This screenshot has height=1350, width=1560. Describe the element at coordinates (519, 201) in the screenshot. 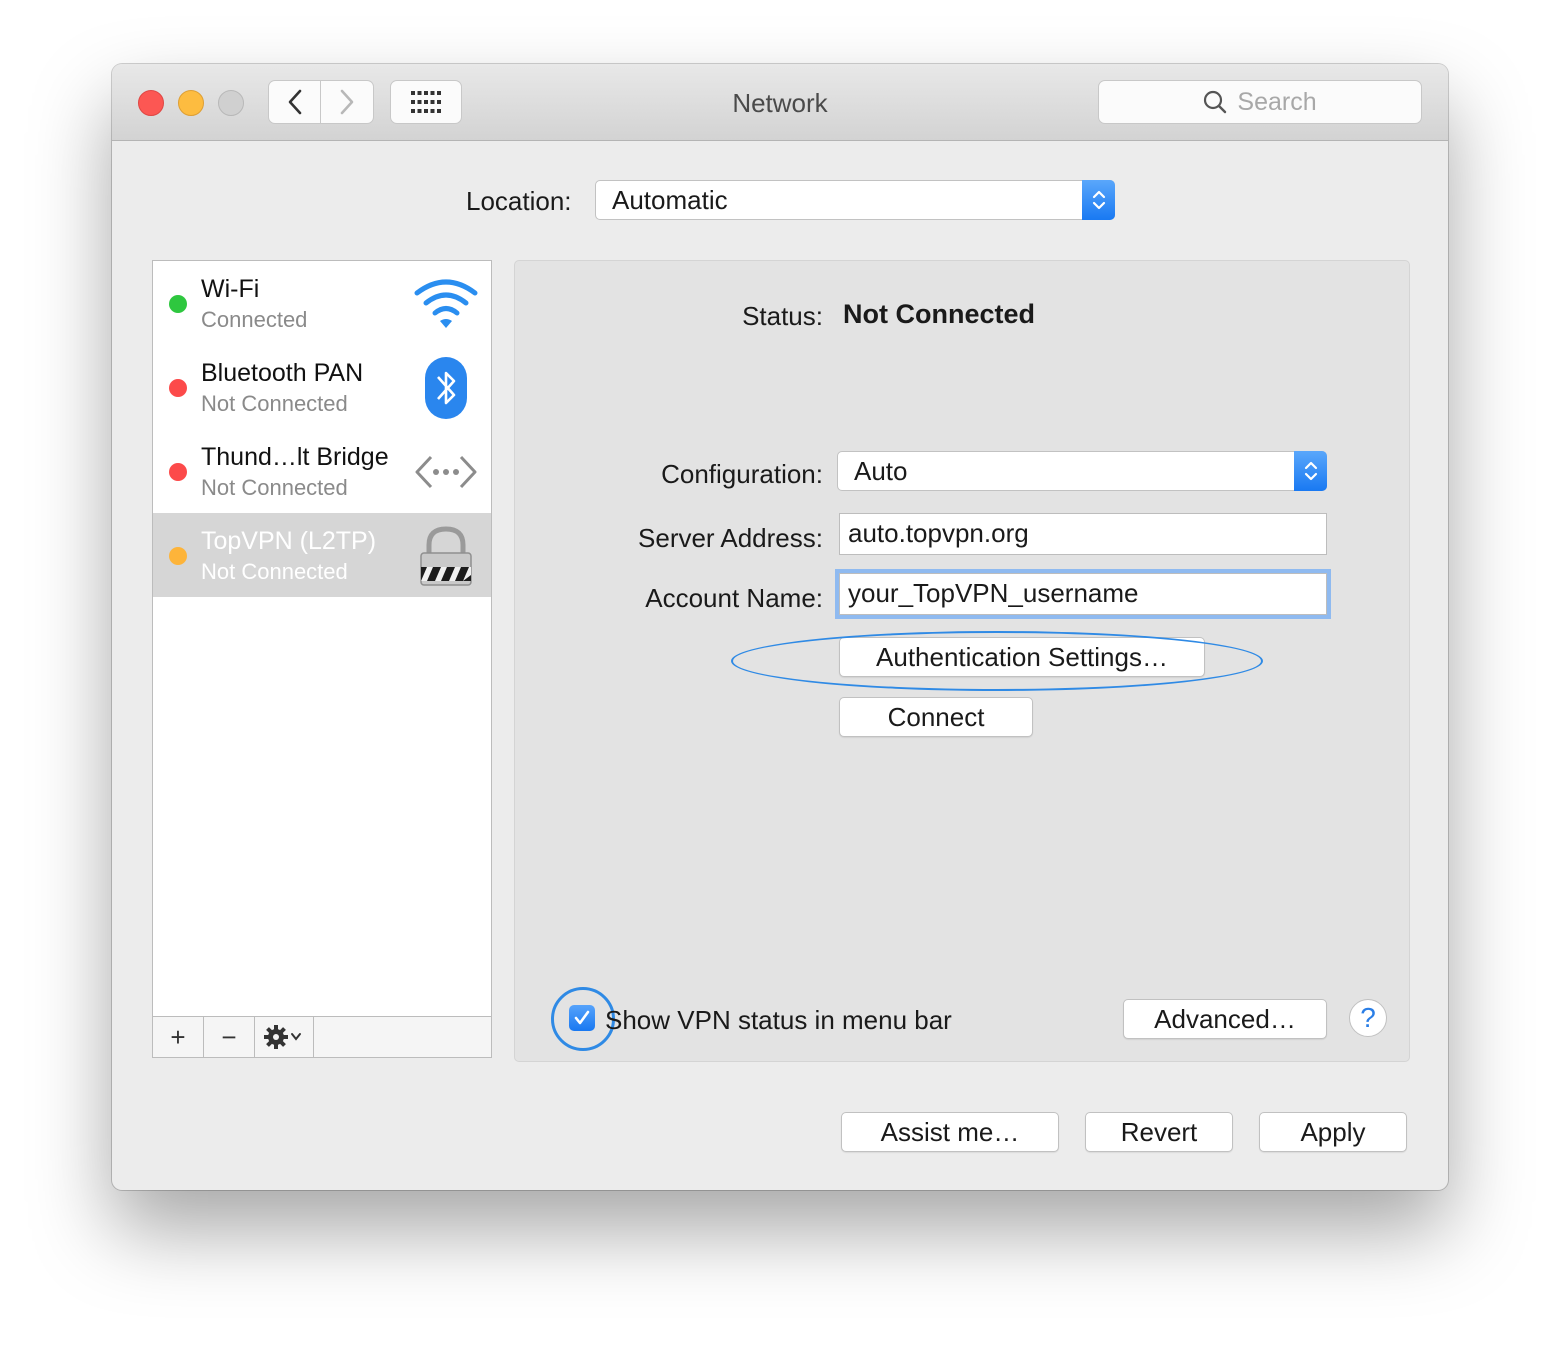

I see `location-label: Location:` at that location.